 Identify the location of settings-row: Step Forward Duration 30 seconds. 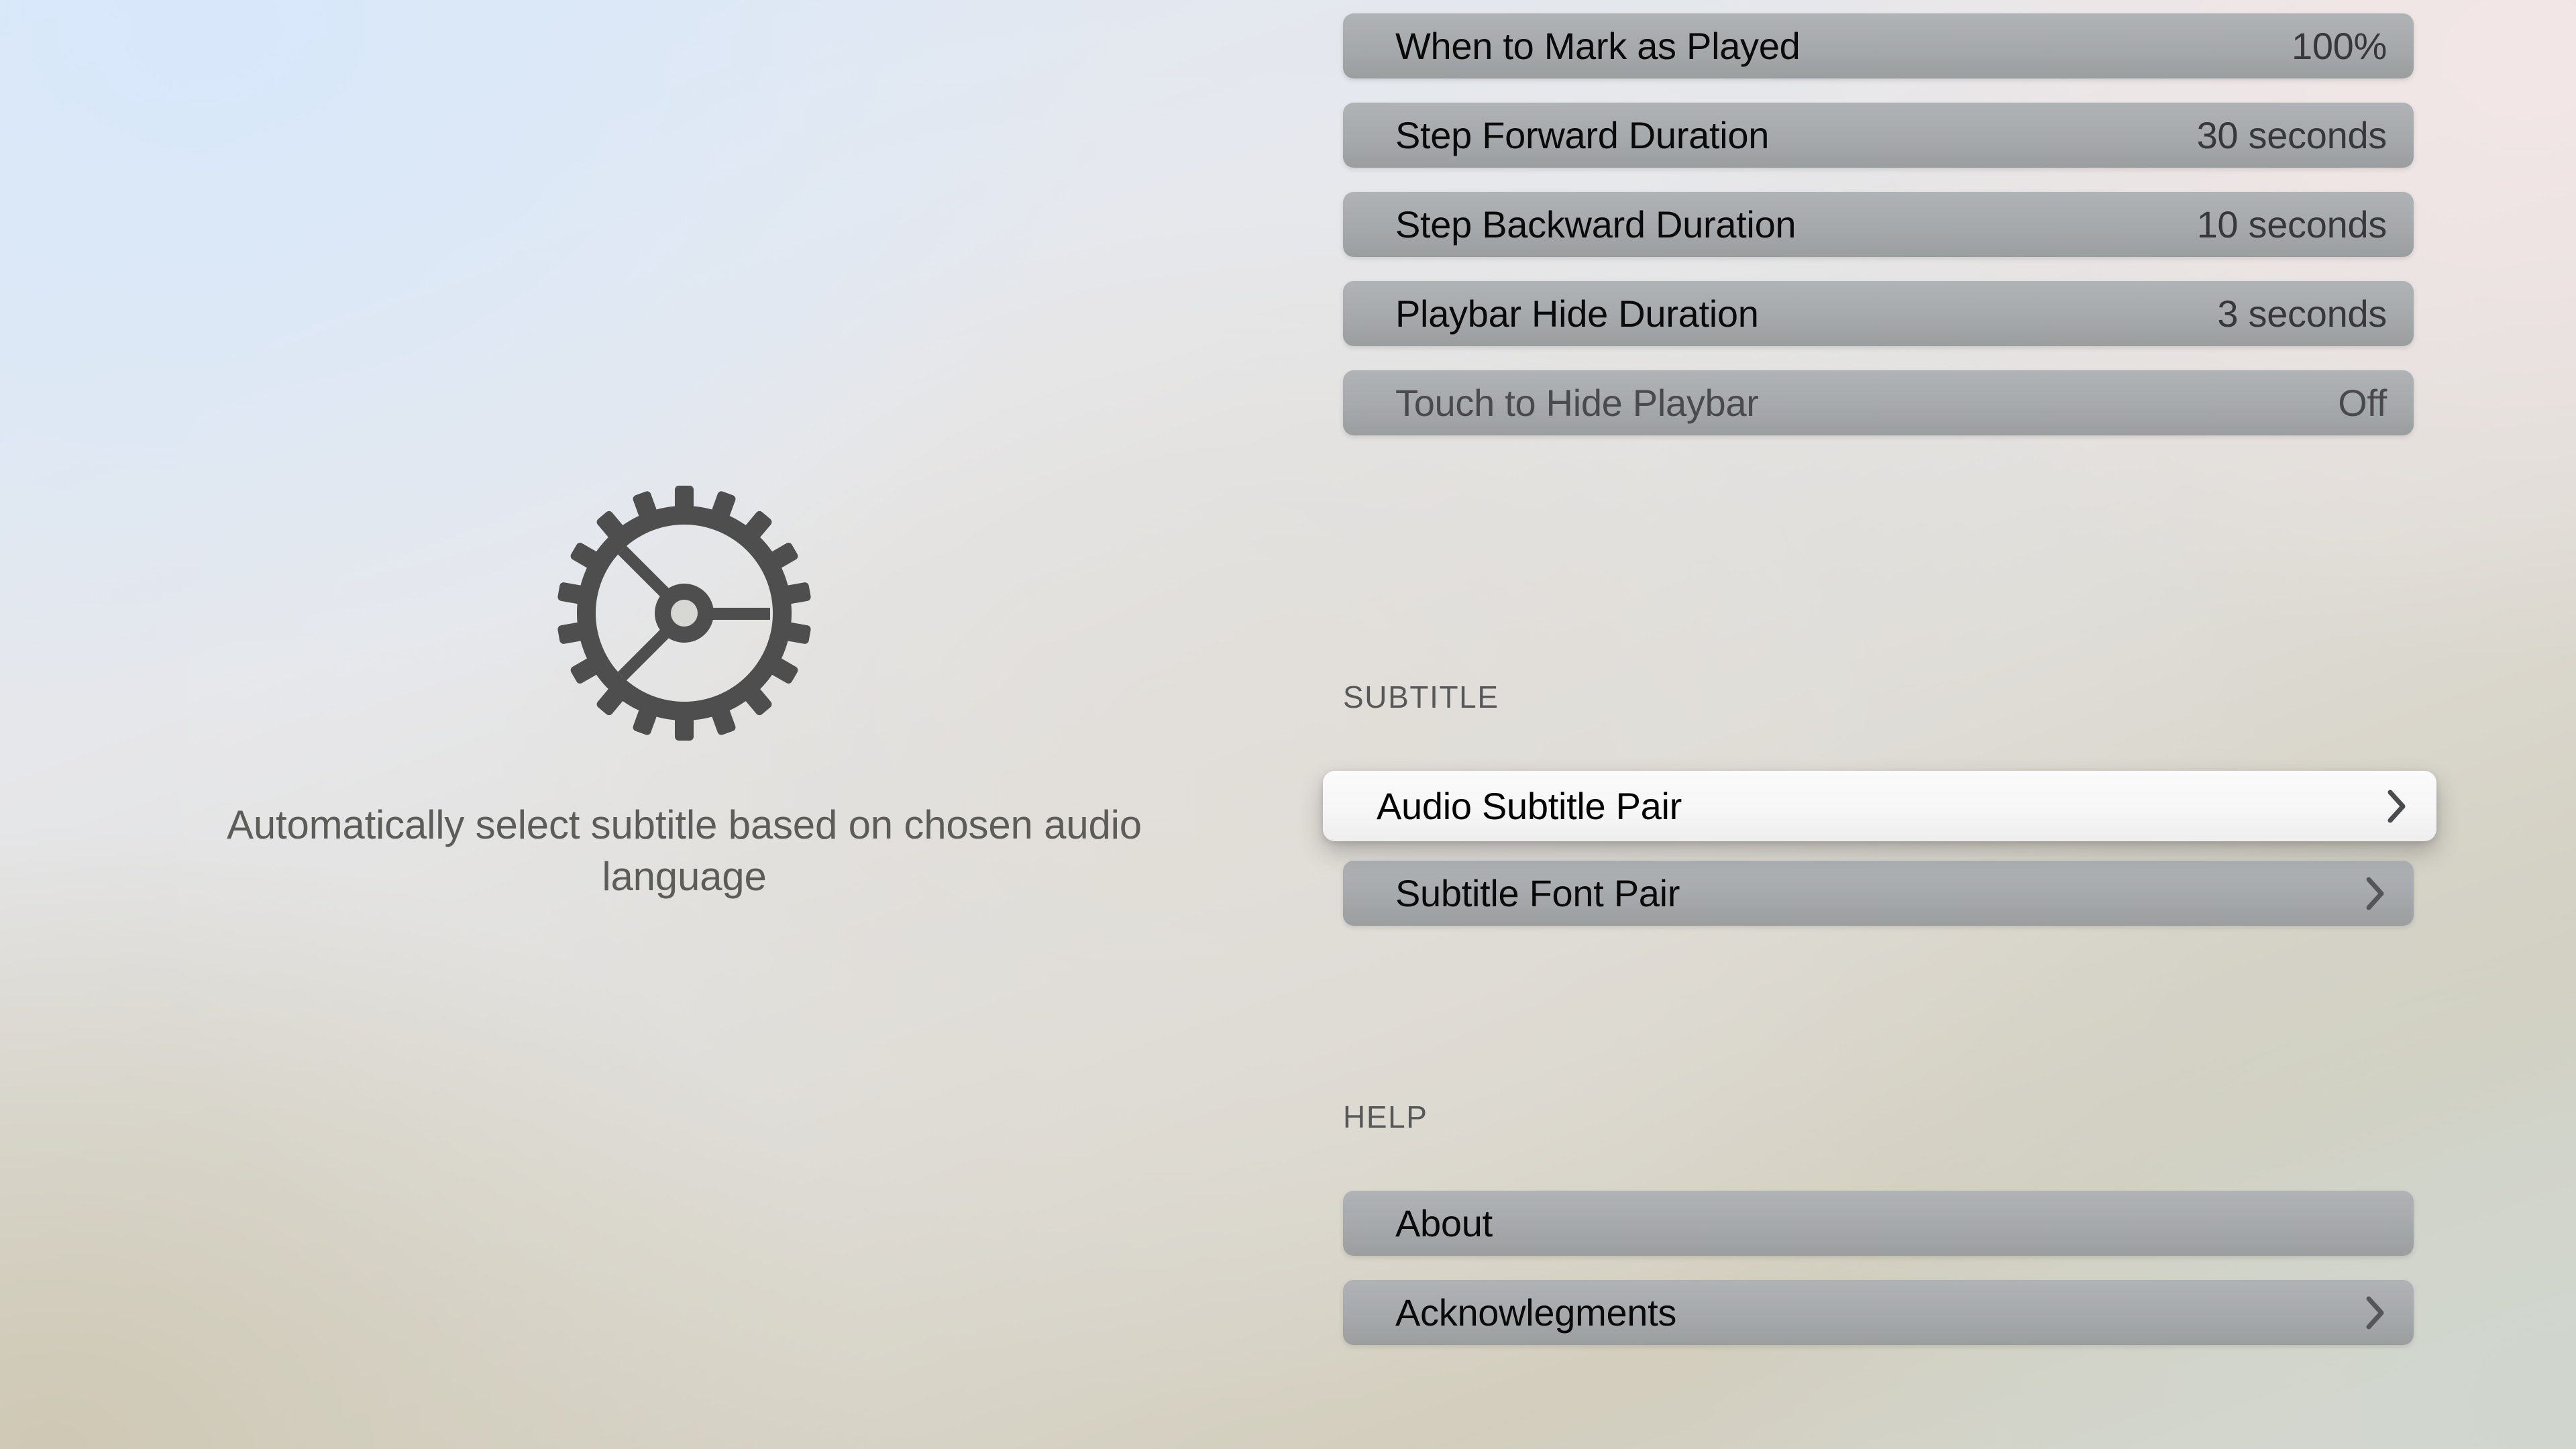
(1878, 135).